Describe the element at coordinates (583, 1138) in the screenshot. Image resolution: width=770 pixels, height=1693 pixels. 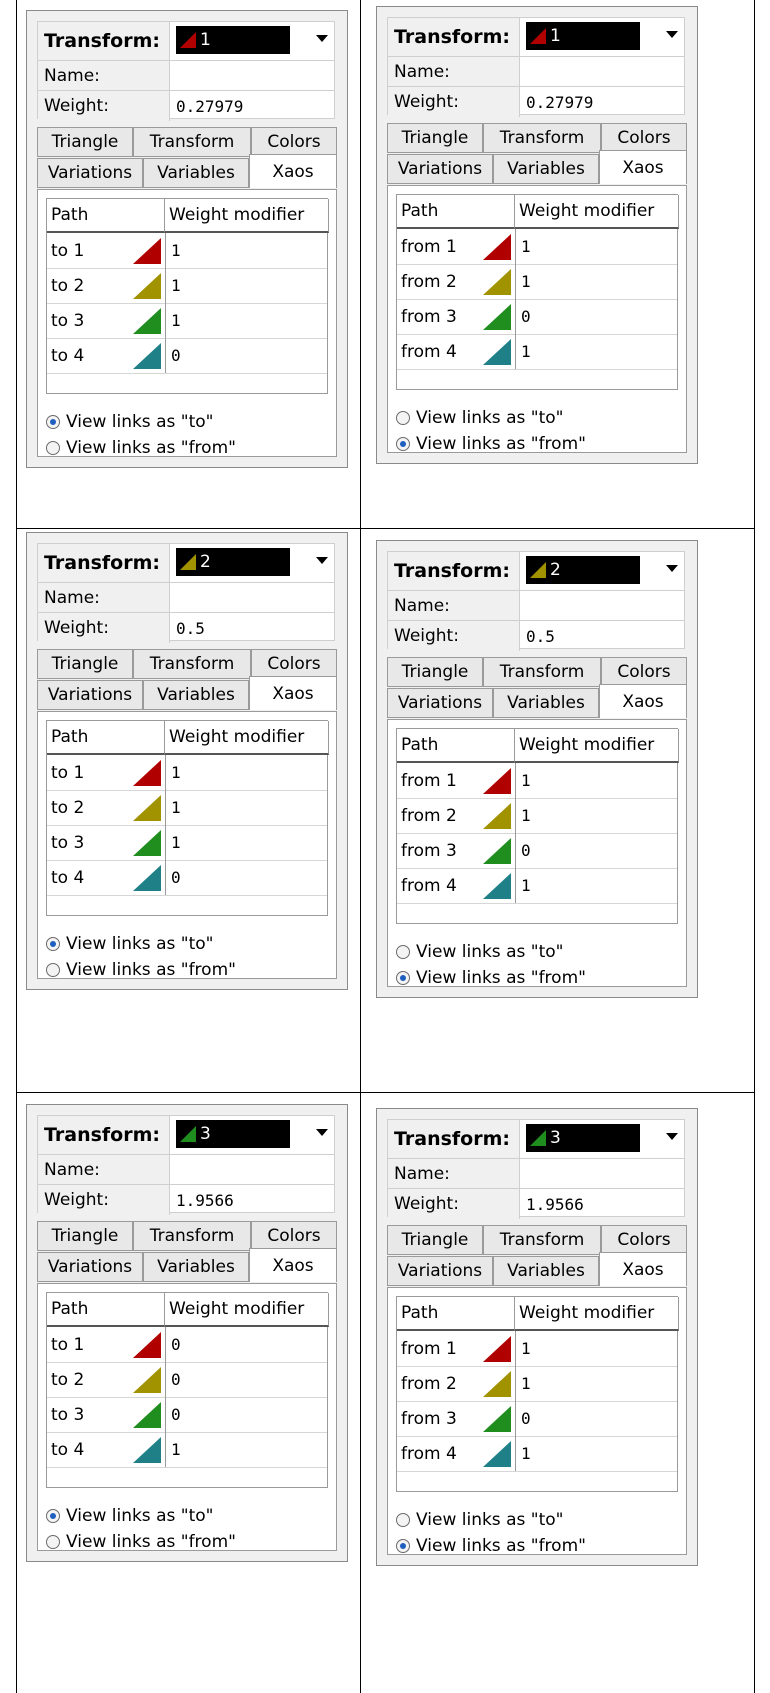
I see `transform-select: 3` at that location.